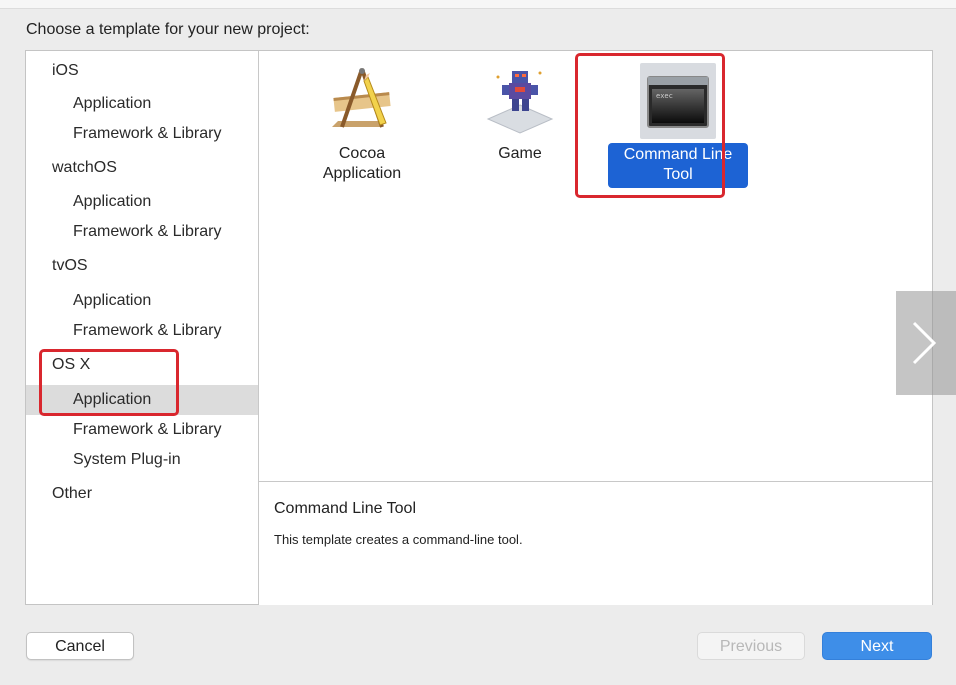 Image resolution: width=956 pixels, height=685 pixels. I want to click on sidebar-category-other: Other, so click(142, 494).